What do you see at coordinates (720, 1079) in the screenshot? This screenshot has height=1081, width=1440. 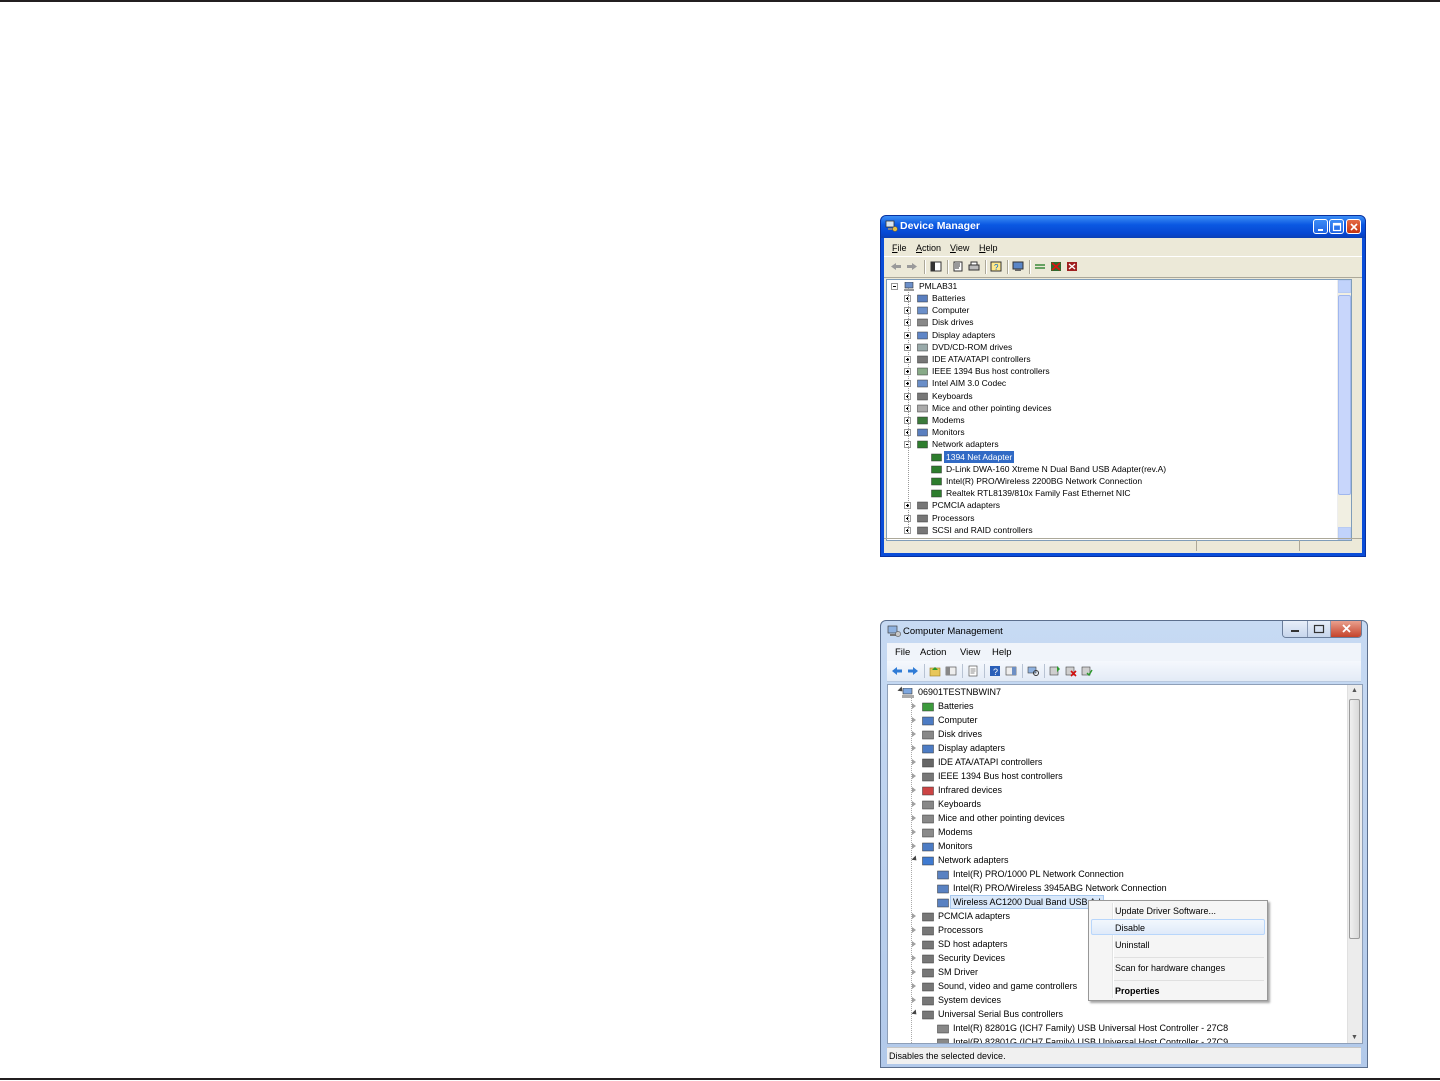 I see `bottom-rule` at bounding box center [720, 1079].